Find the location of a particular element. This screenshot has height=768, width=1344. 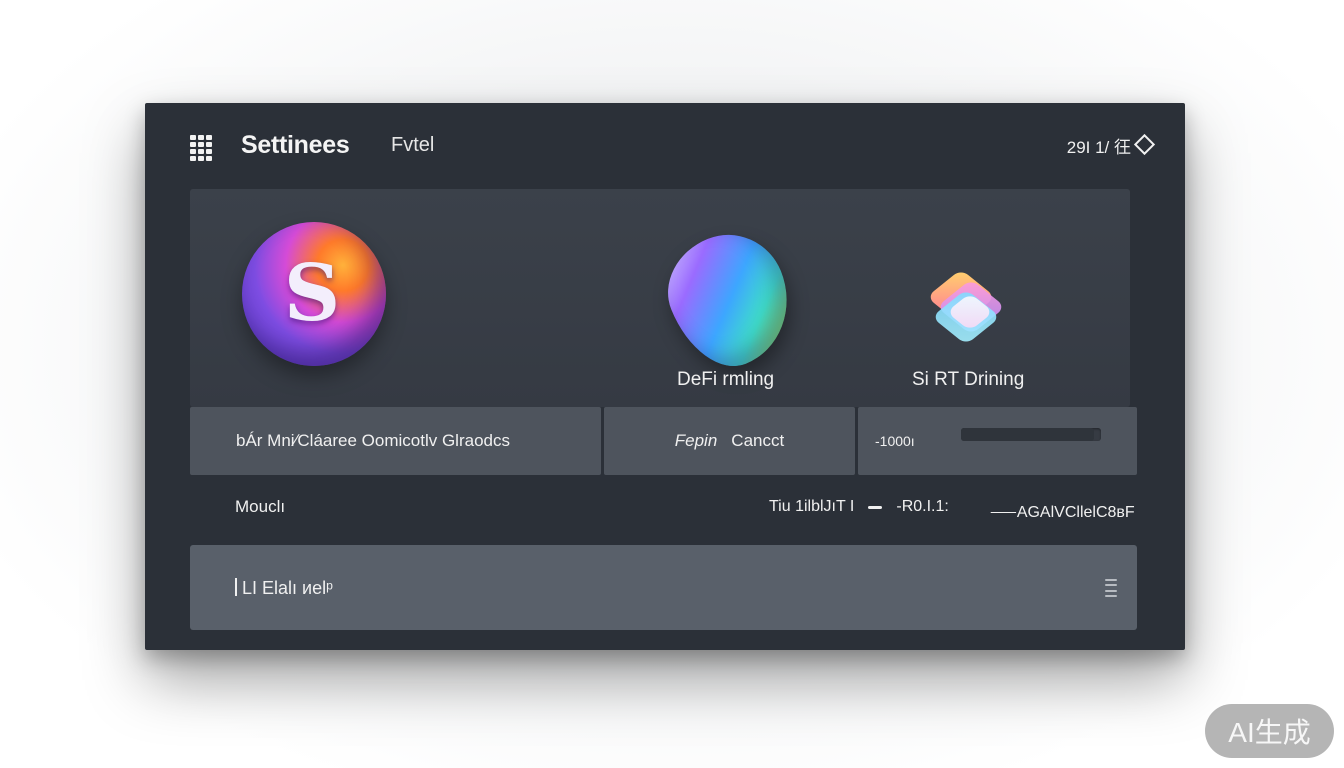

option-cell-range: -1000ı is located at coordinates (997, 441).